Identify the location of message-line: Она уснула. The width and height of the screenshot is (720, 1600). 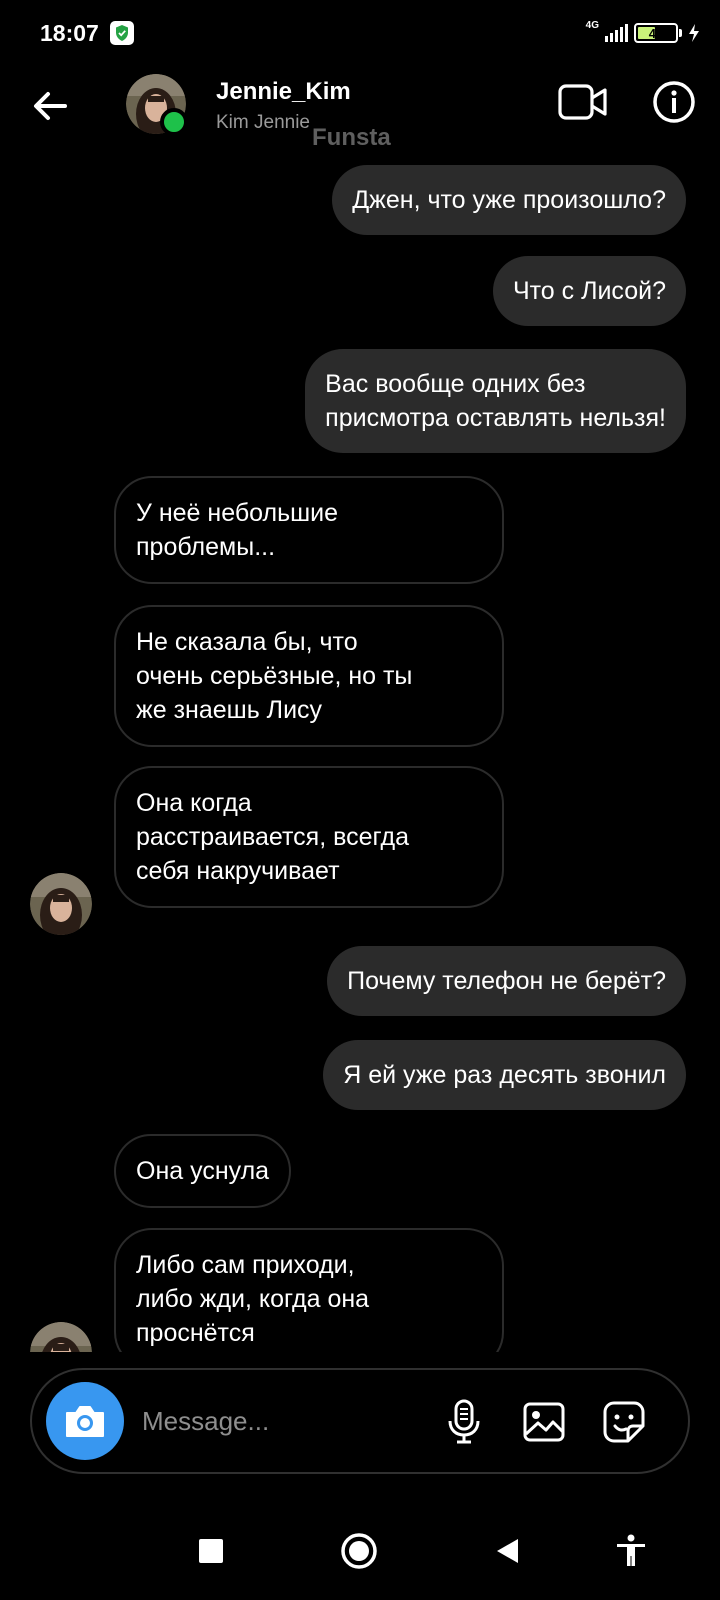
(203, 1171).